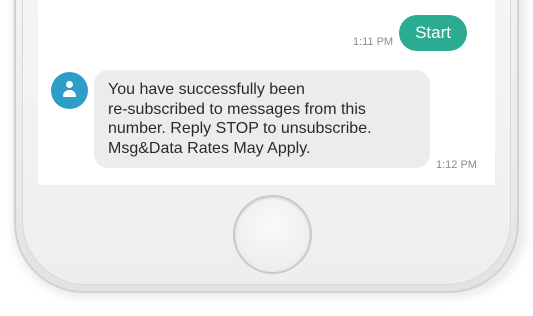 Image resolution: width=533 pixels, height=316 pixels. What do you see at coordinates (240, 128) in the screenshot?
I see `message-line: number. Reply STOP to unsubscribe.` at bounding box center [240, 128].